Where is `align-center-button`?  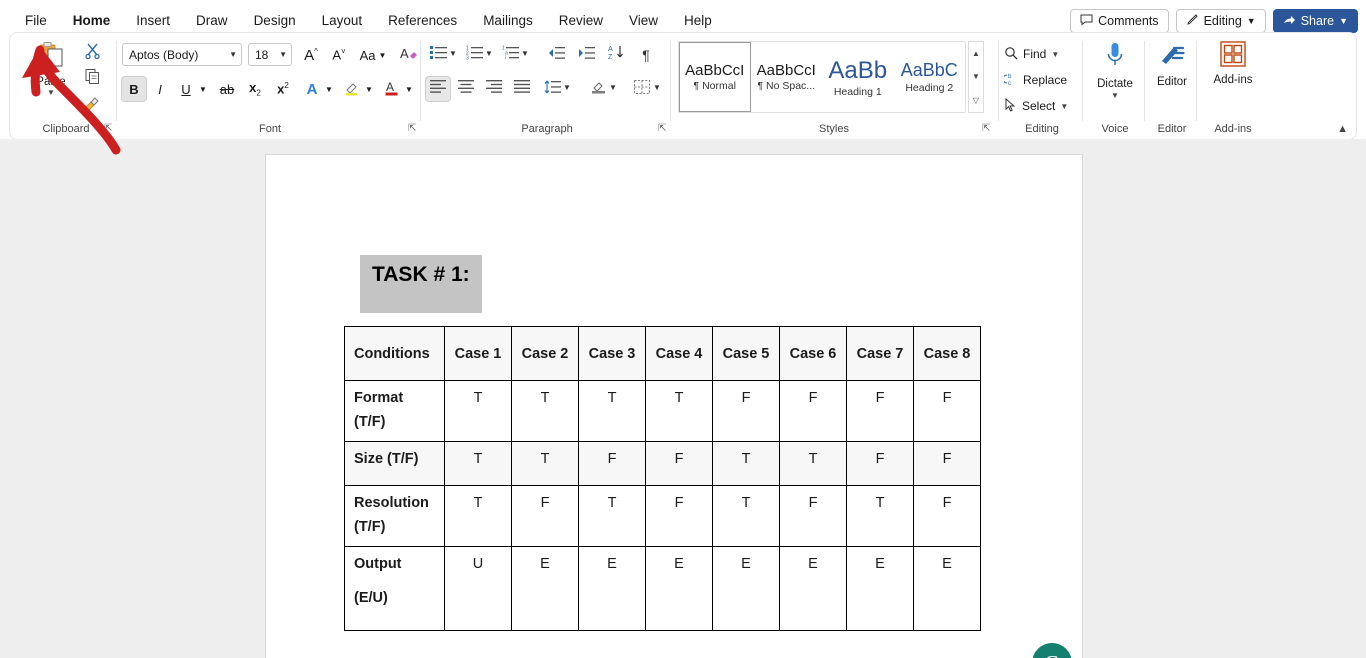
align-center-button is located at coordinates (466, 89).